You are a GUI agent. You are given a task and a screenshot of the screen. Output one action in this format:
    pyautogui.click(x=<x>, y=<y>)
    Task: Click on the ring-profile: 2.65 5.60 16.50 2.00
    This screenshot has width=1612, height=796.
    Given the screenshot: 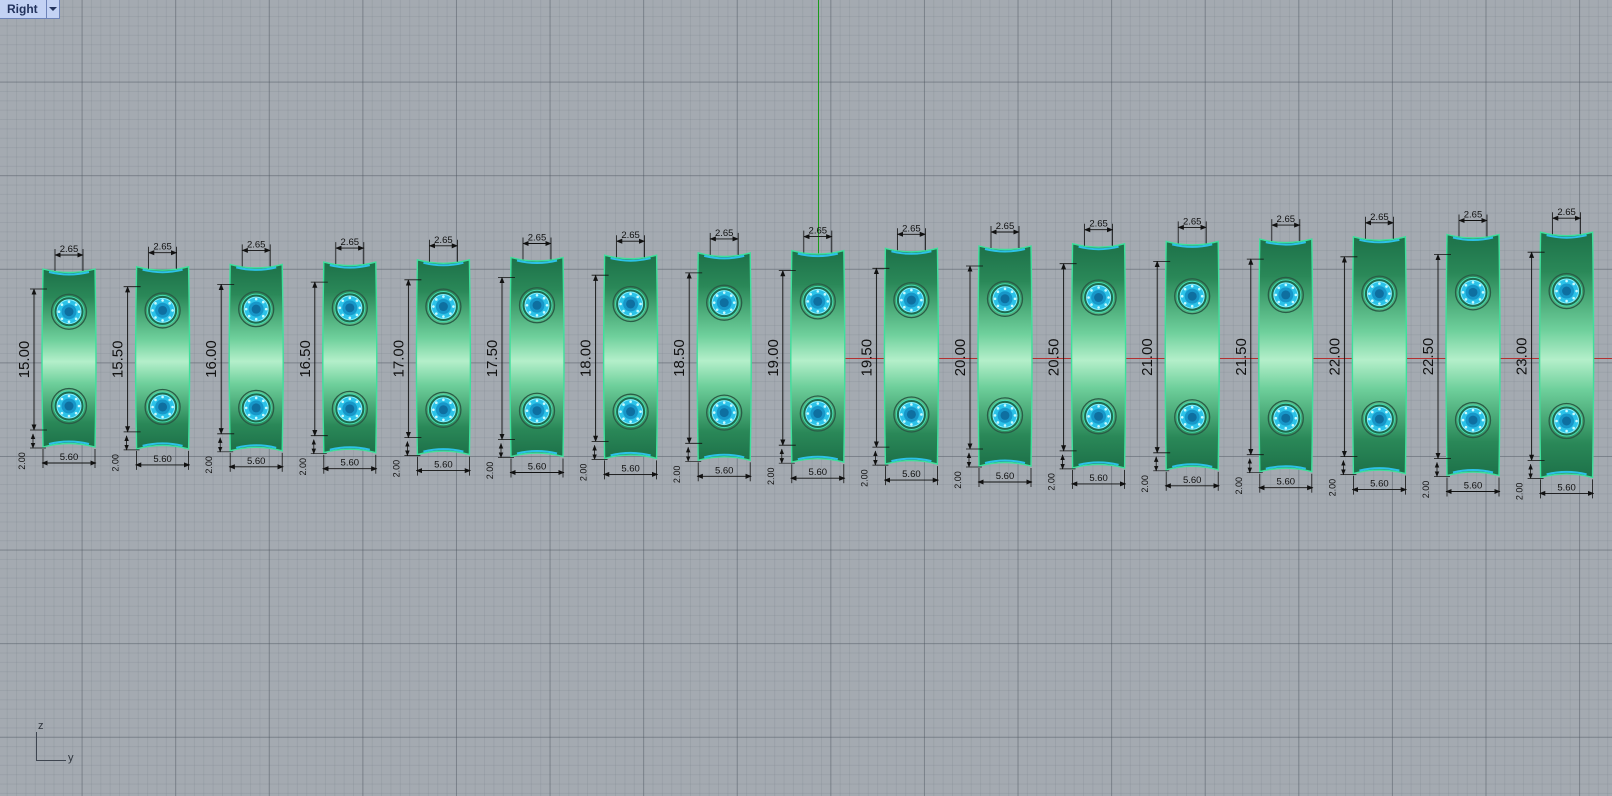 What is the action you would take?
    pyautogui.click(x=337, y=356)
    